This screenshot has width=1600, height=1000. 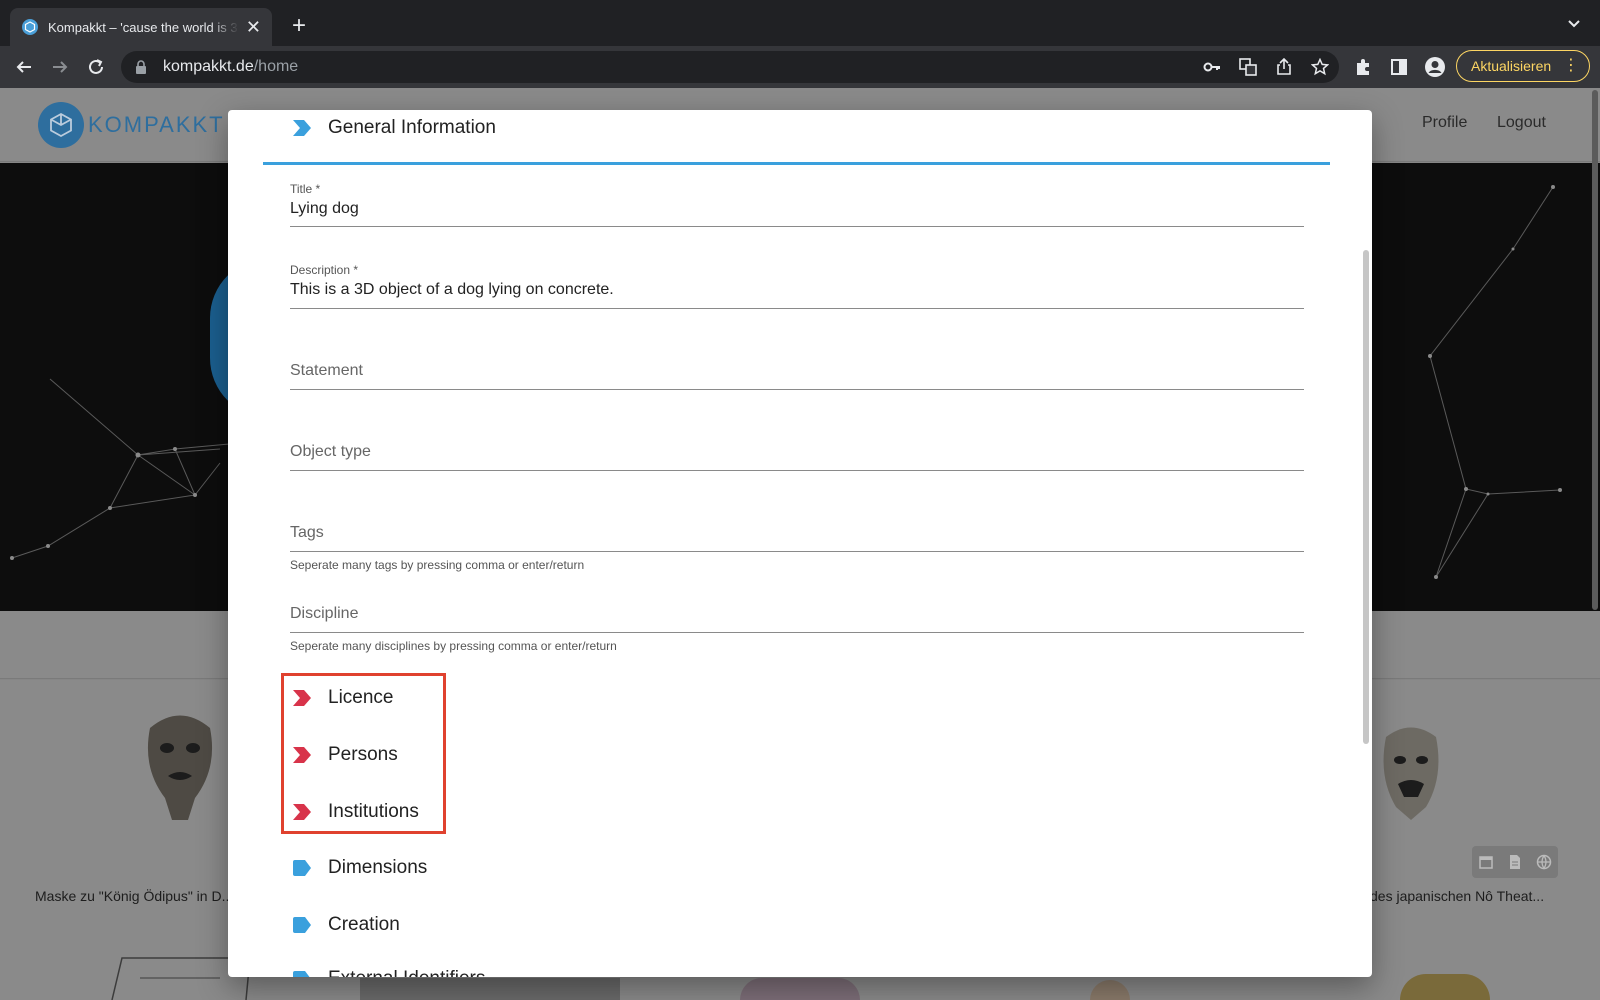 I want to click on title-value: Lying dog, so click(x=324, y=208).